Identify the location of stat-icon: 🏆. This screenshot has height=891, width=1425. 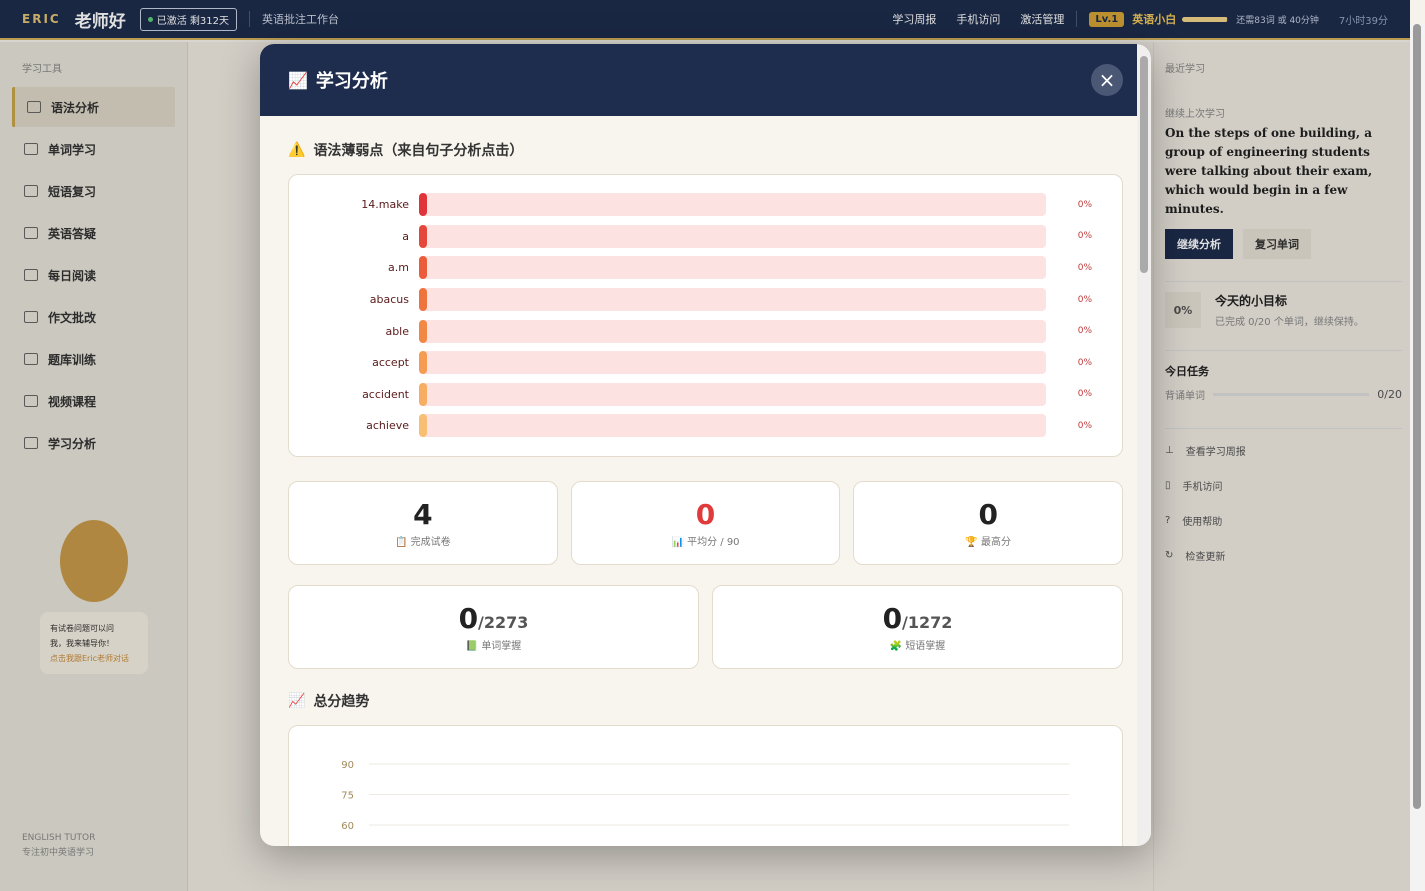
(971, 542).